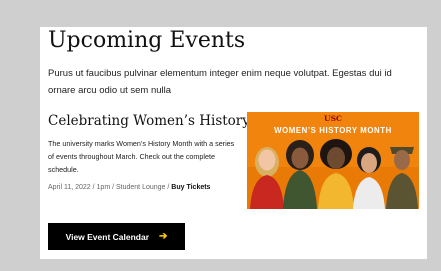 Image resolution: width=441 pixels, height=271 pixels. Describe the element at coordinates (141, 187) in the screenshot. I see `event-location: Student Lounge` at that location.